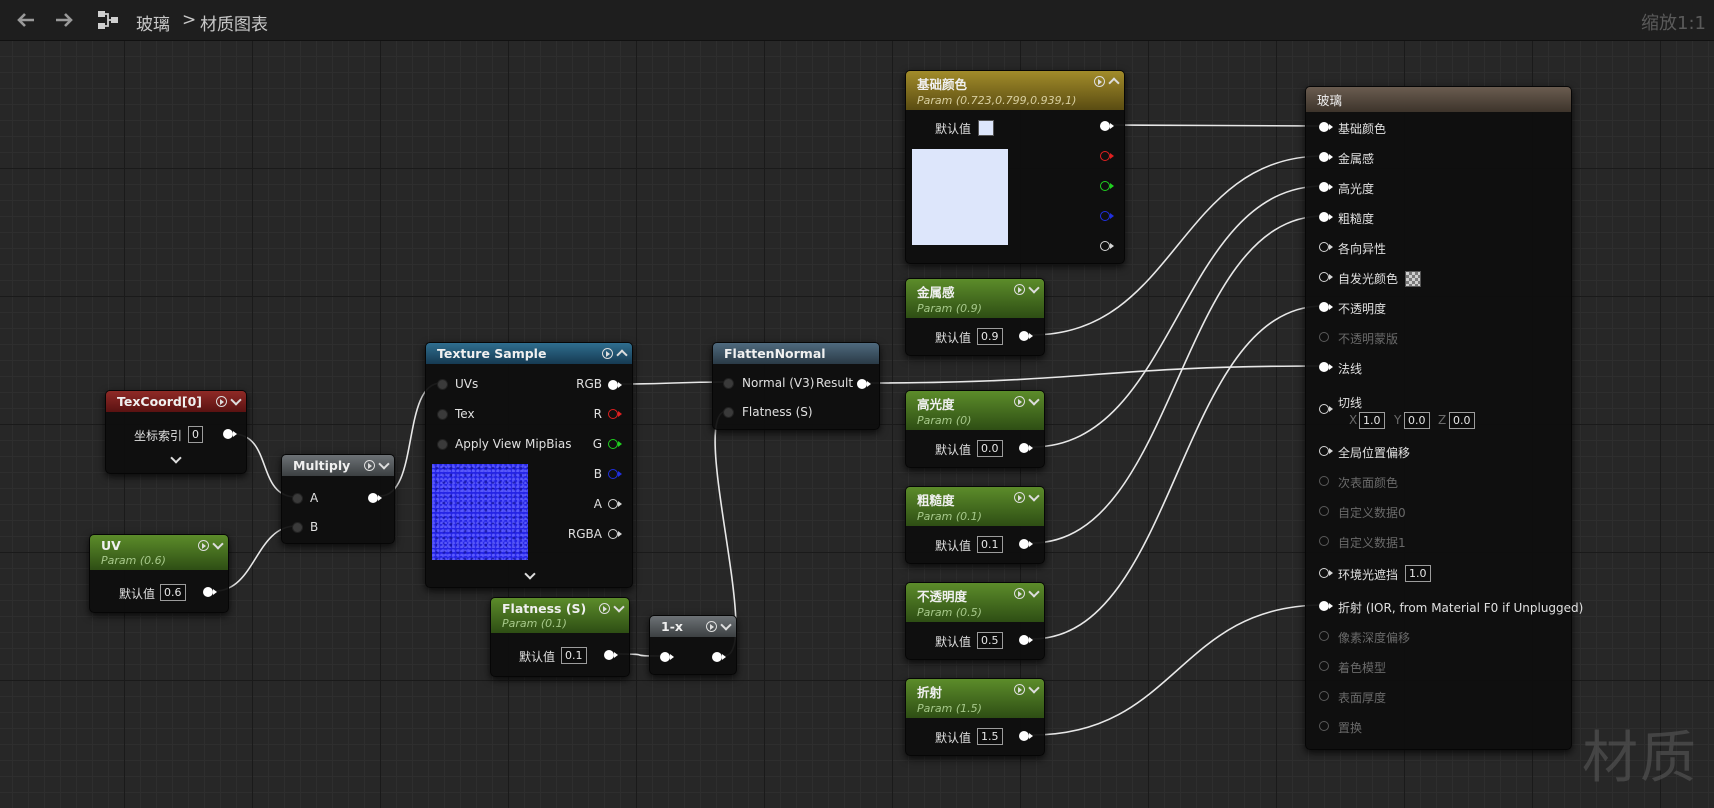 This screenshot has width=1714, height=808. Describe the element at coordinates (1418, 573) in the screenshot. I see `ao-value-field: 1.0` at that location.